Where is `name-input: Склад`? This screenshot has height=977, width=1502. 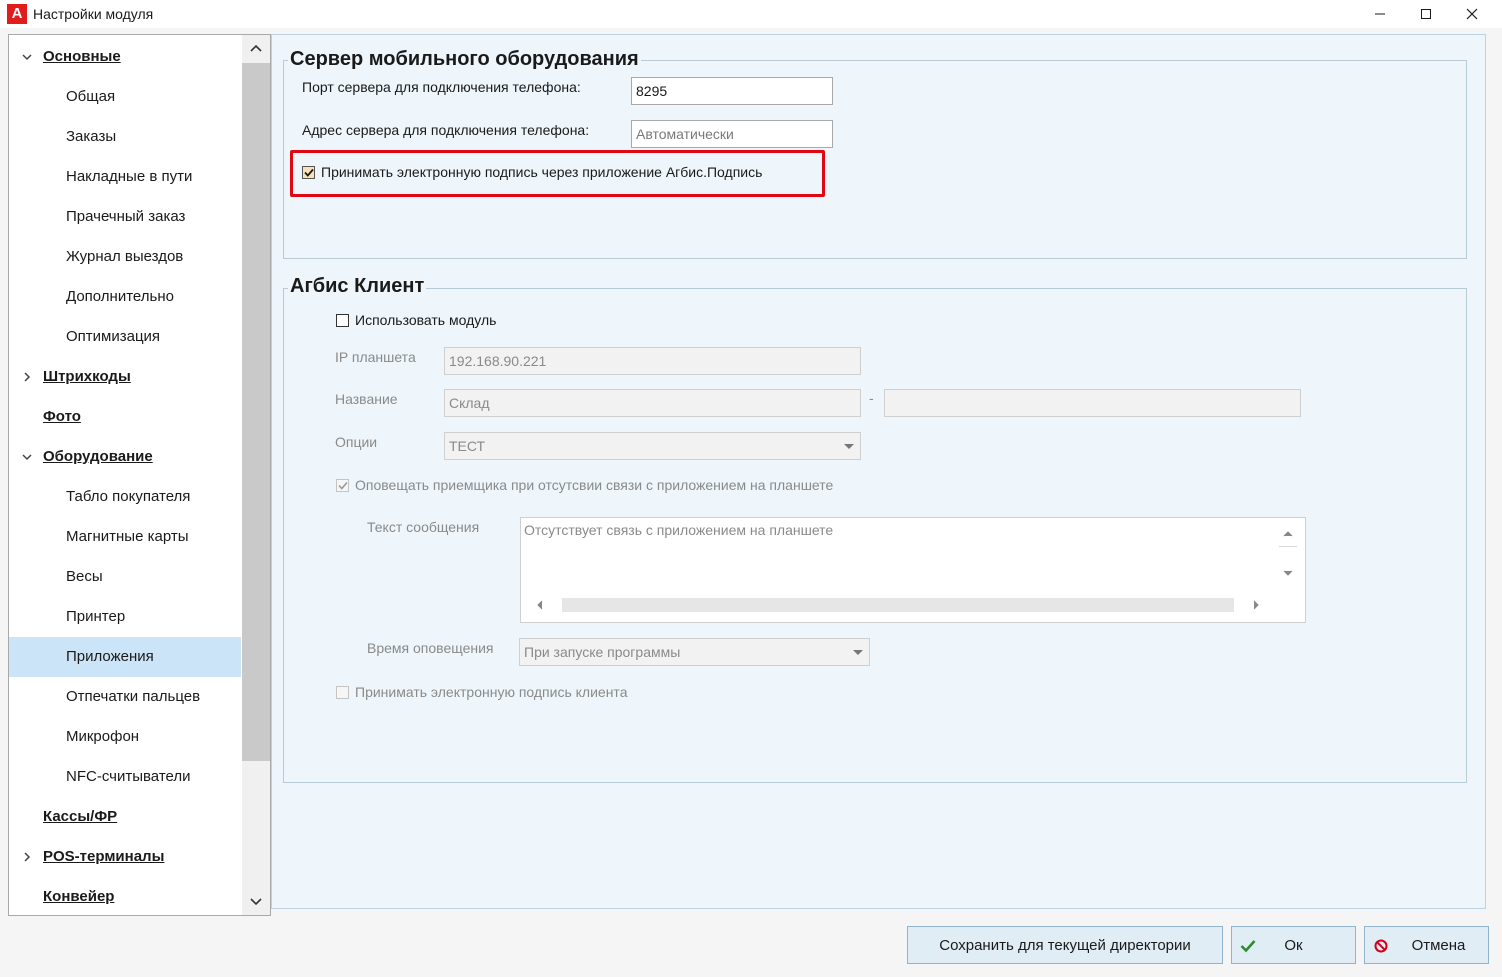 name-input: Склад is located at coordinates (652, 403).